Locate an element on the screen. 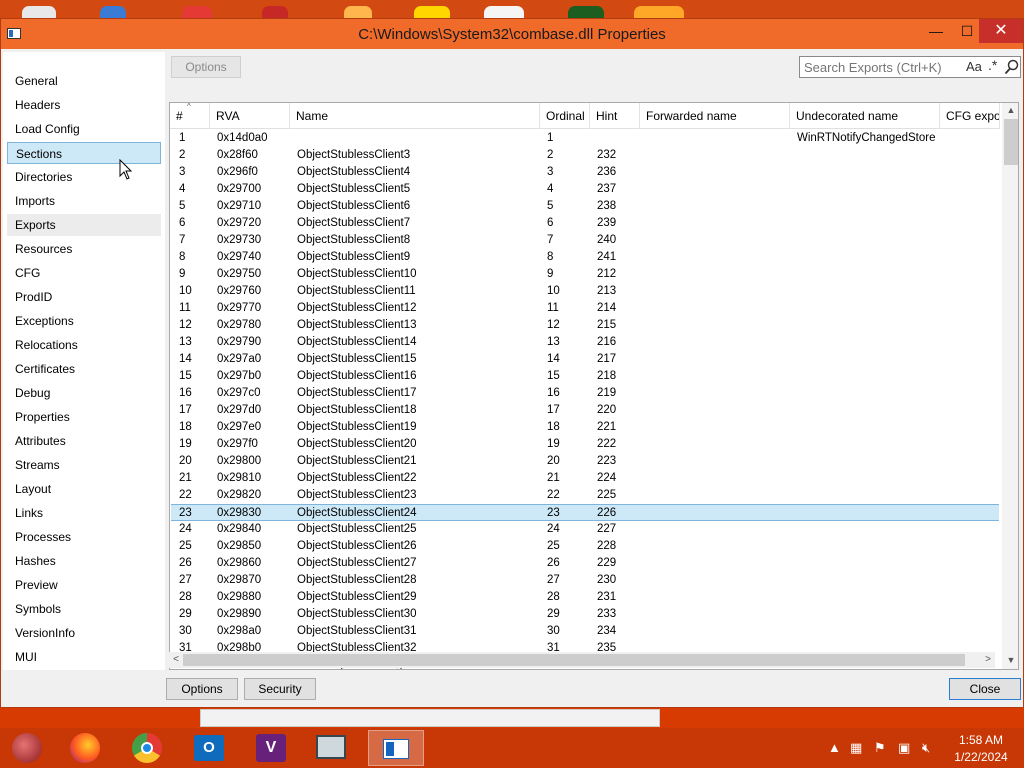  table-row: 13 0x29790 ObjectStublessClient14 13 216 is located at coordinates (585, 342).